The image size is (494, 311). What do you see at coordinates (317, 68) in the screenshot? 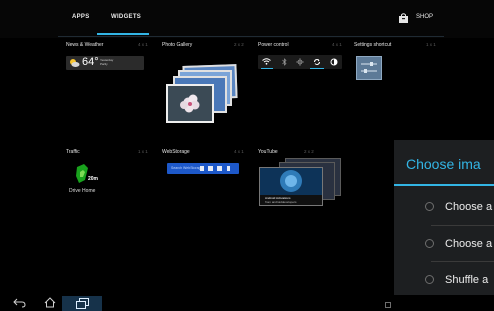
I see `sync-on-indicator` at bounding box center [317, 68].